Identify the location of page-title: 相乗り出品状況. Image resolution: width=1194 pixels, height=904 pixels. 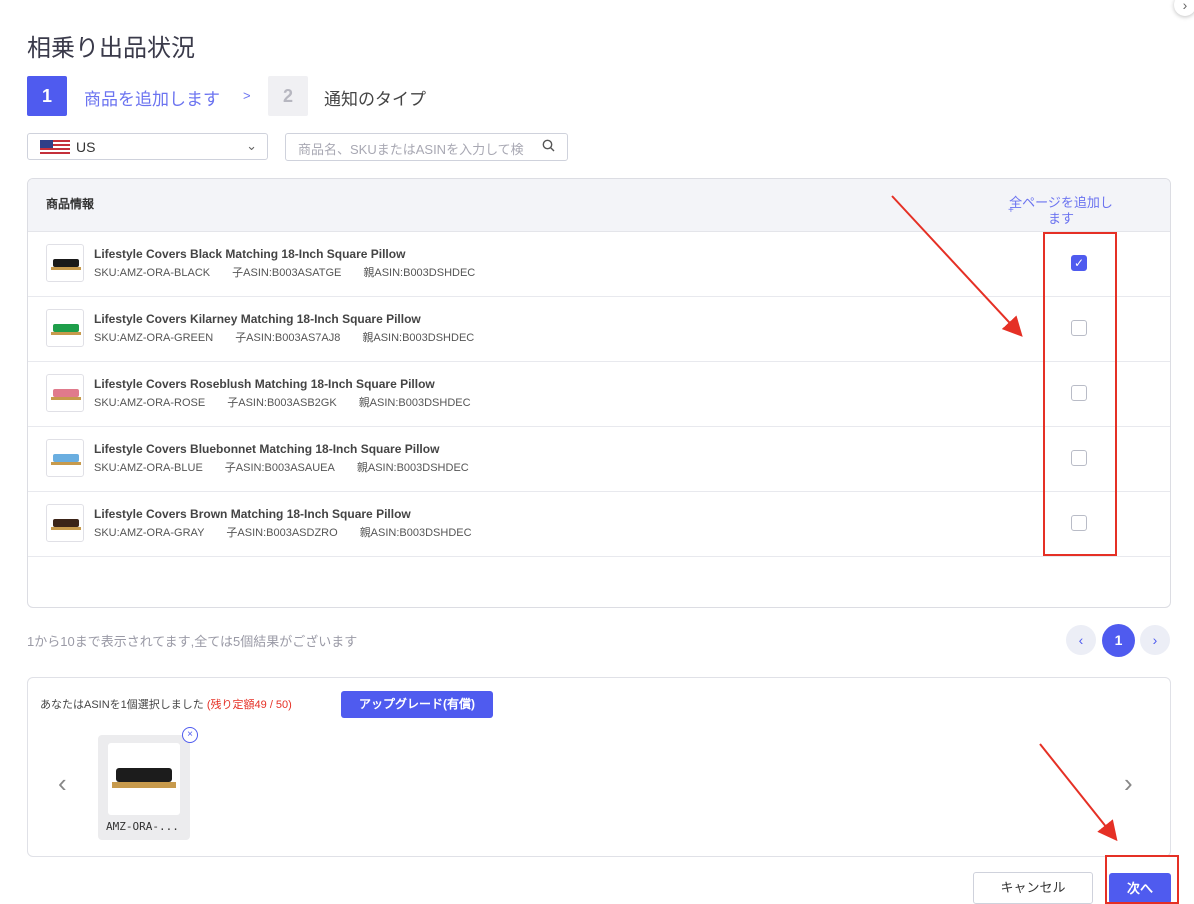
(111, 48).